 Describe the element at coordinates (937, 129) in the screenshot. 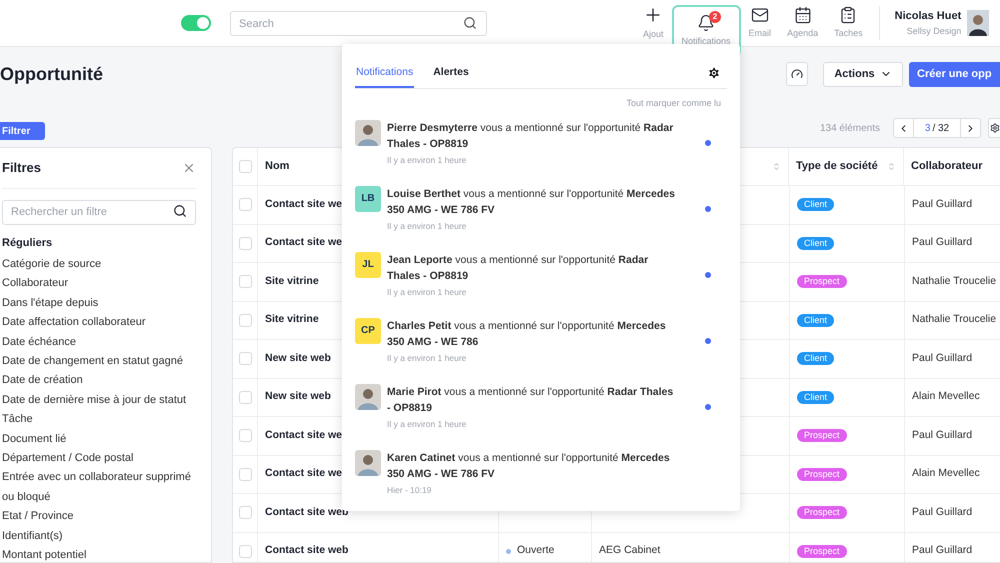

I see `page-indicator: 3 / 32` at that location.